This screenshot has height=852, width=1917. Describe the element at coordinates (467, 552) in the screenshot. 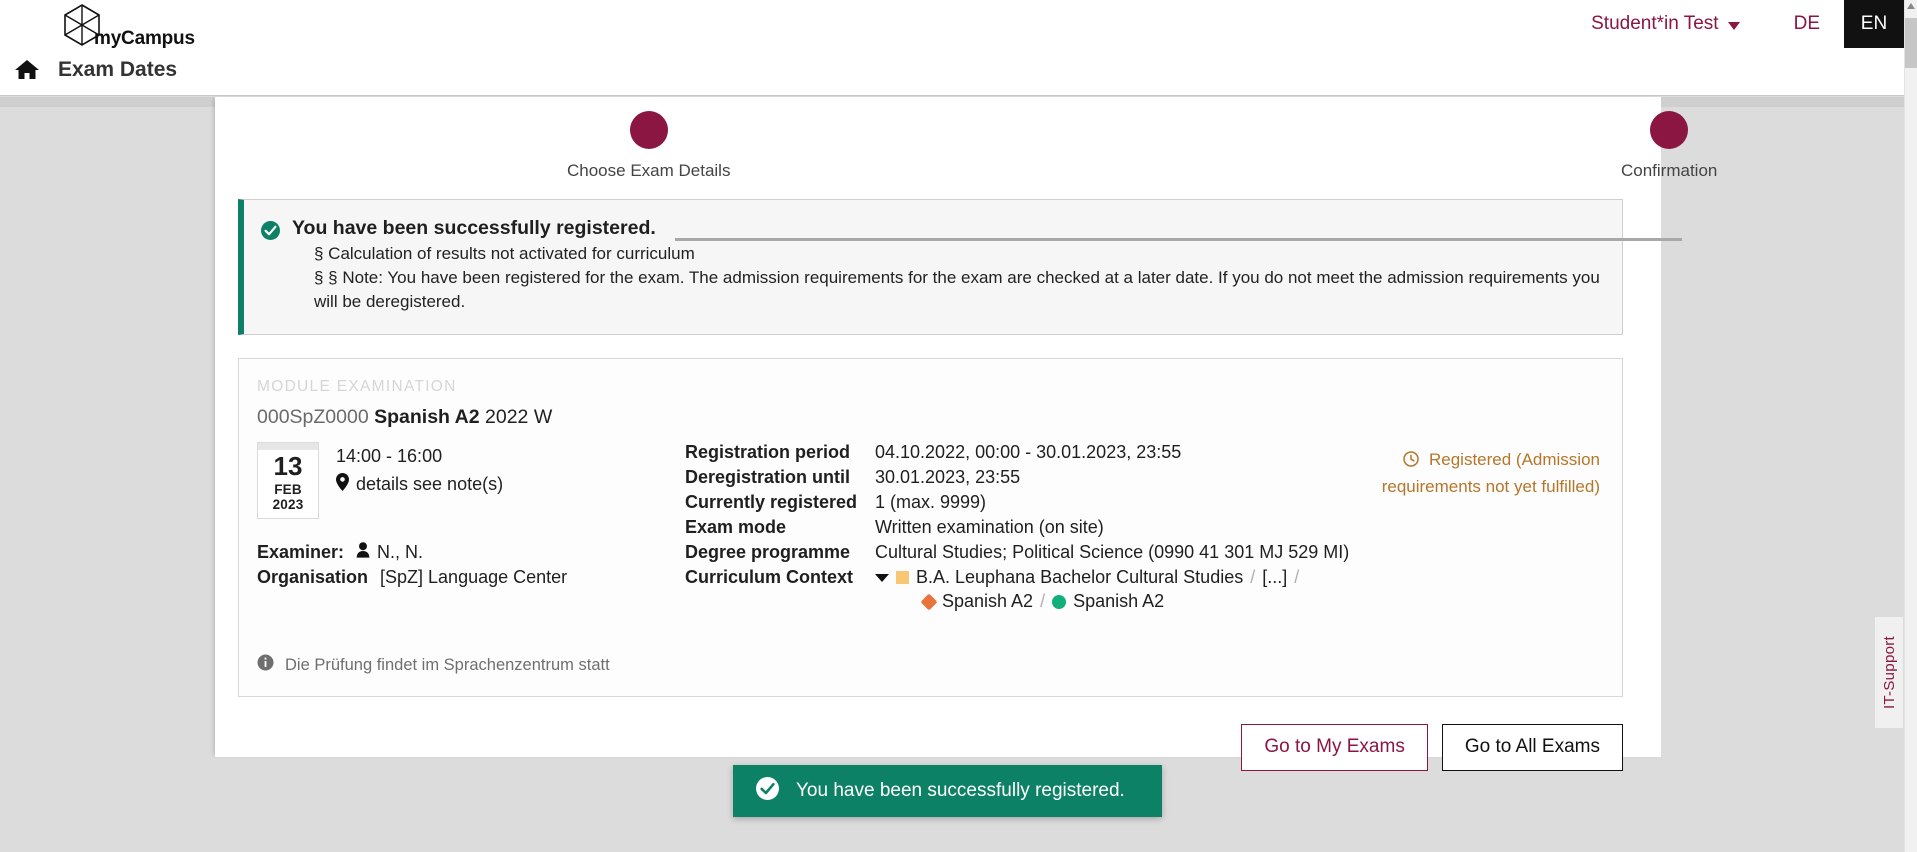

I see `exam-examiner-row: Examiner: N., N.` at that location.